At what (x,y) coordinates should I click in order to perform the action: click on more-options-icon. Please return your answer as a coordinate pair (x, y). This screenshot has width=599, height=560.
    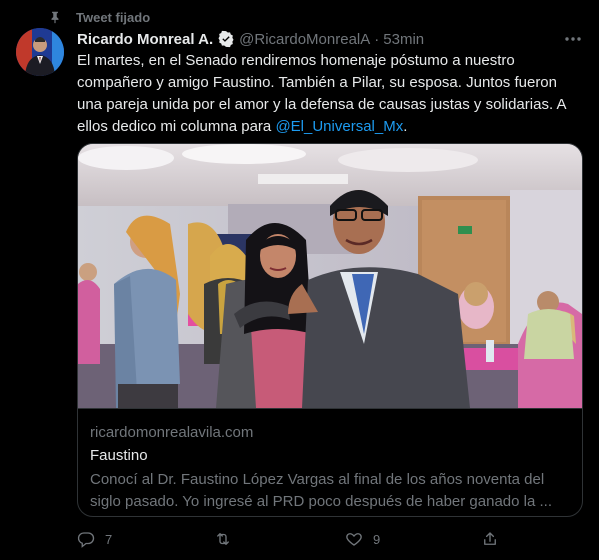
    Looking at the image, I should click on (573, 39).